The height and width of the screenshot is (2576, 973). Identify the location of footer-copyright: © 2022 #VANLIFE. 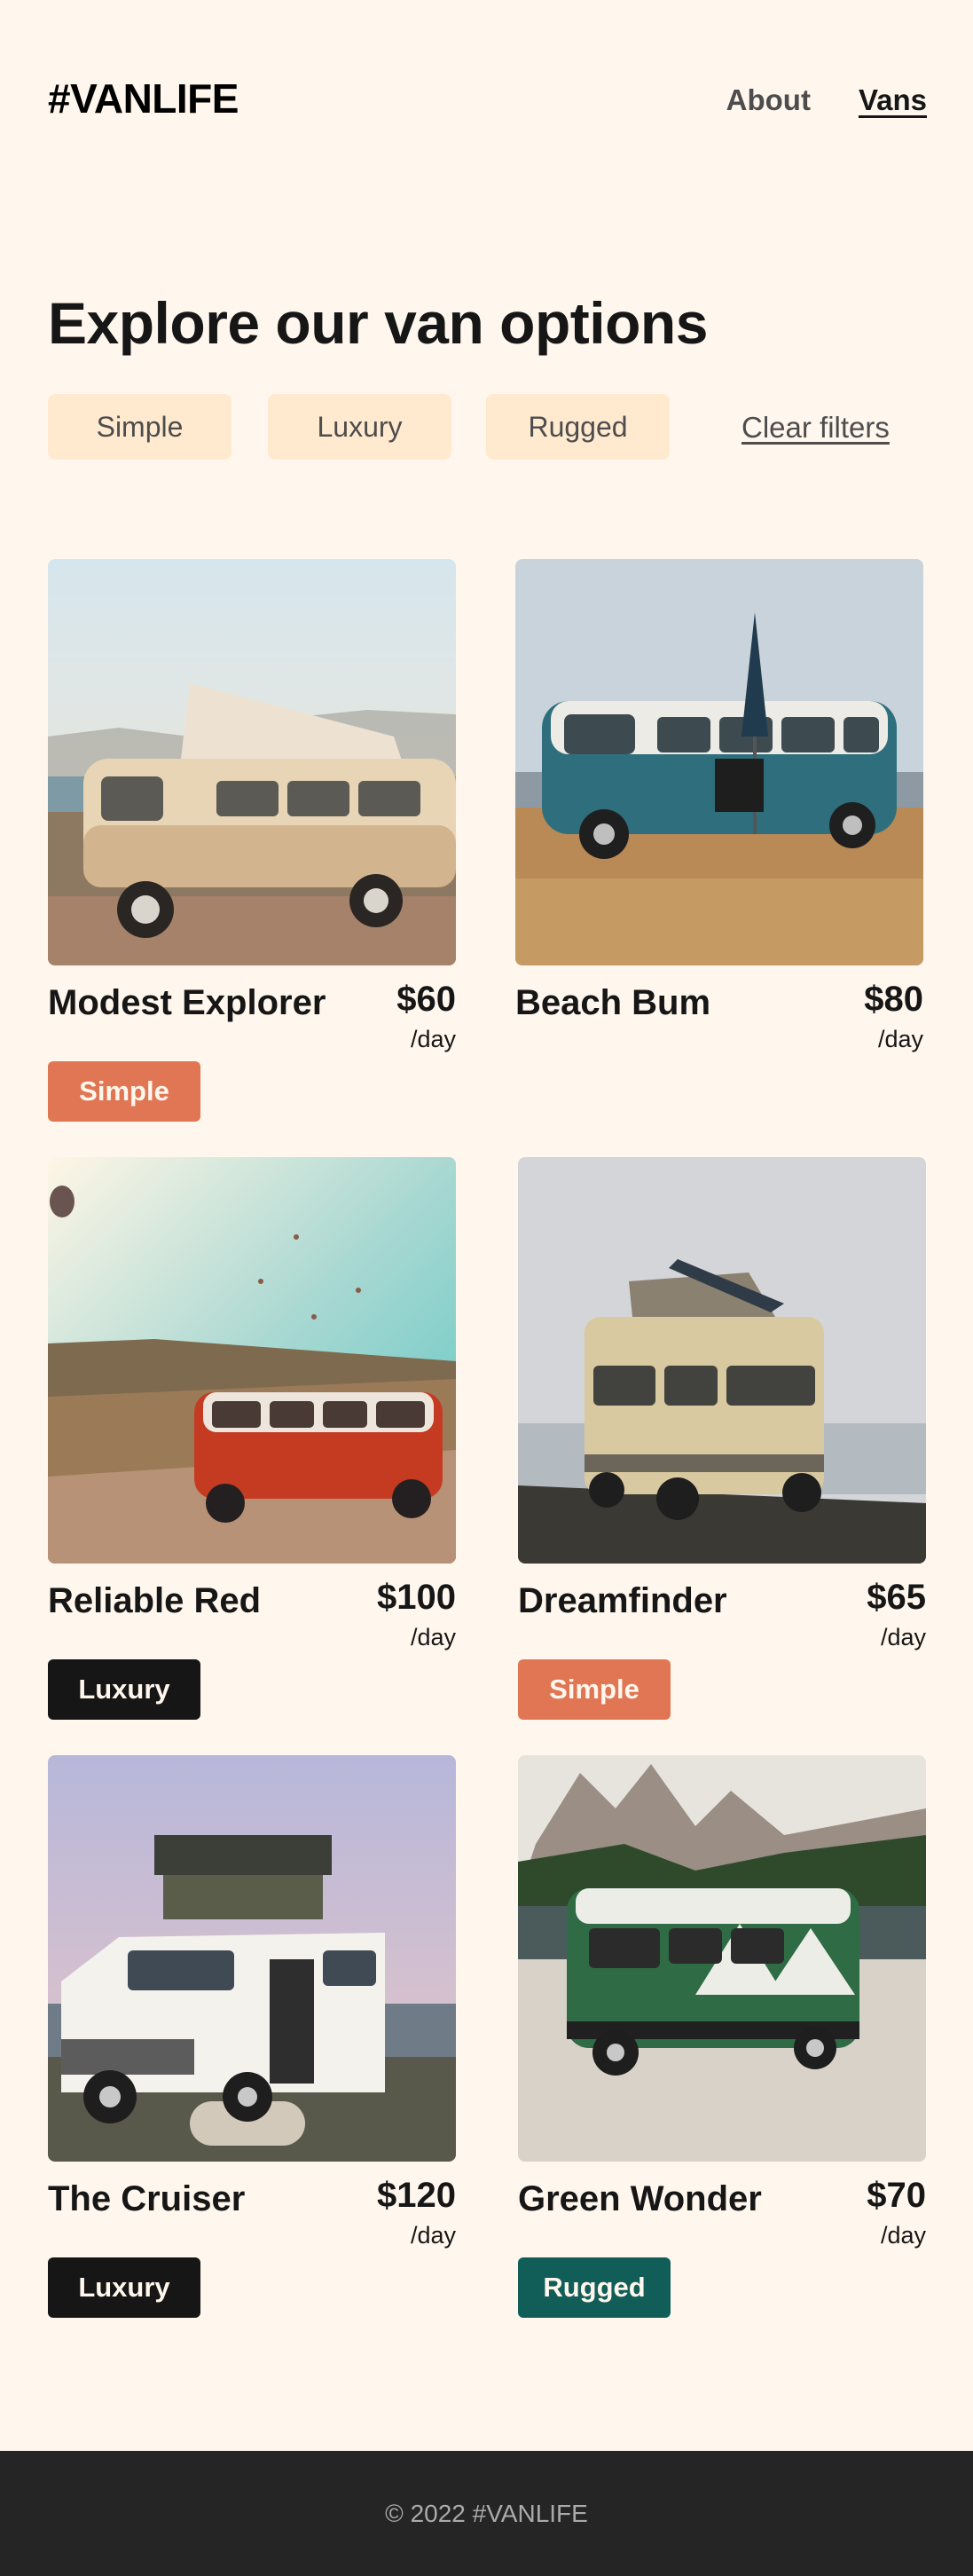
(486, 2513).